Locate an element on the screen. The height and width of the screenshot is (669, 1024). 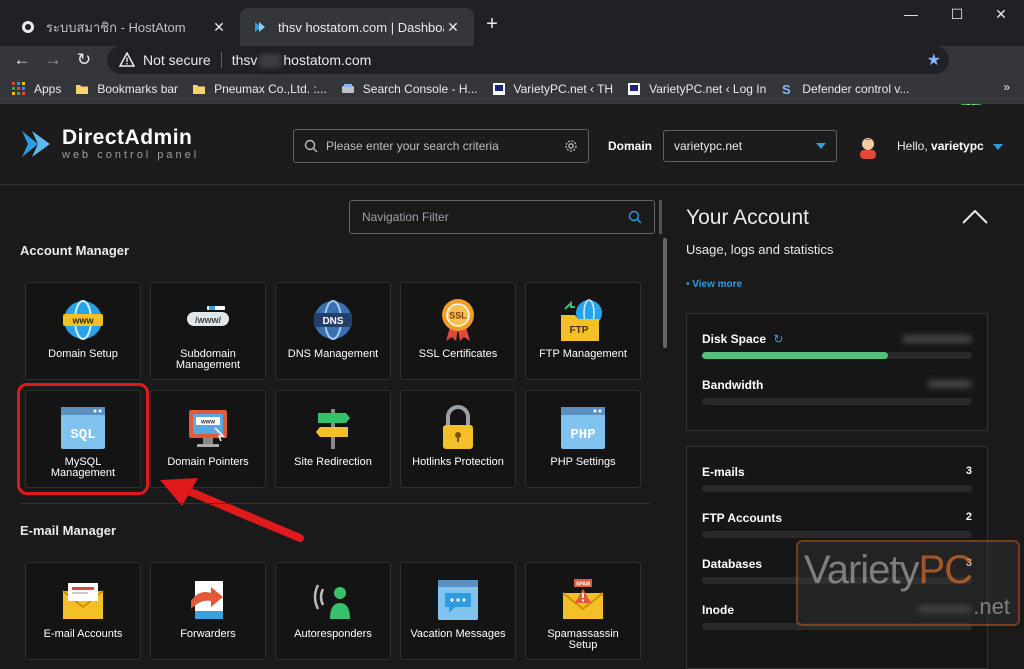
svg-text: SPAM is located at coordinates (583, 585).